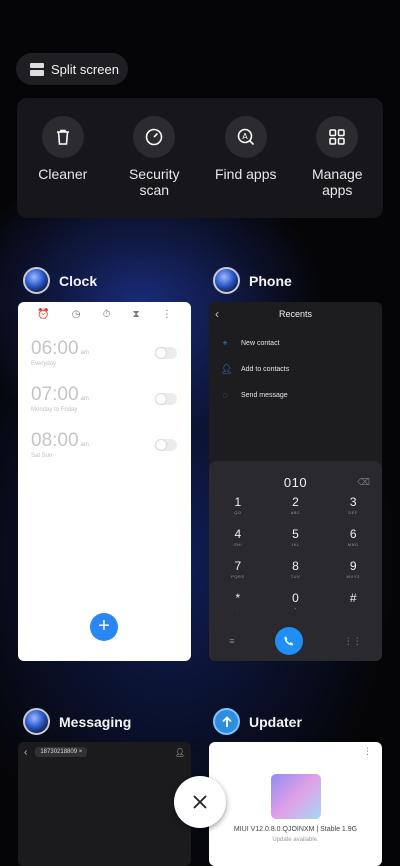  Describe the element at coordinates (295, 395) in the screenshot. I see `send-message-item: ◌ Send message` at that location.